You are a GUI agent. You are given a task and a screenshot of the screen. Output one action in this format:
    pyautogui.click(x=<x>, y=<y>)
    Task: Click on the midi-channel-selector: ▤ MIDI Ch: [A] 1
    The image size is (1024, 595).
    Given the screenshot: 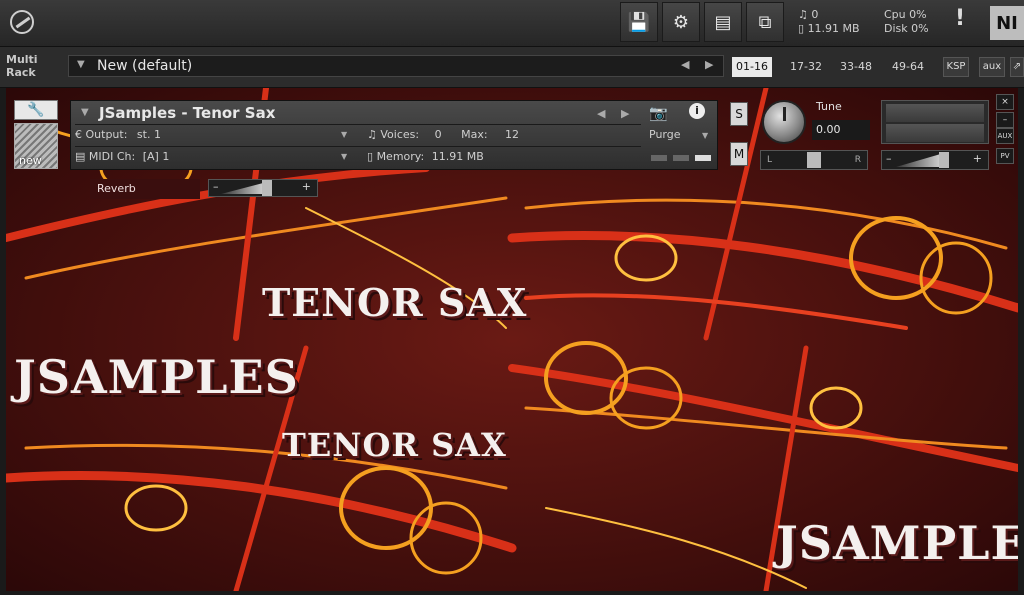 What is the action you would take?
    pyautogui.click(x=122, y=156)
    